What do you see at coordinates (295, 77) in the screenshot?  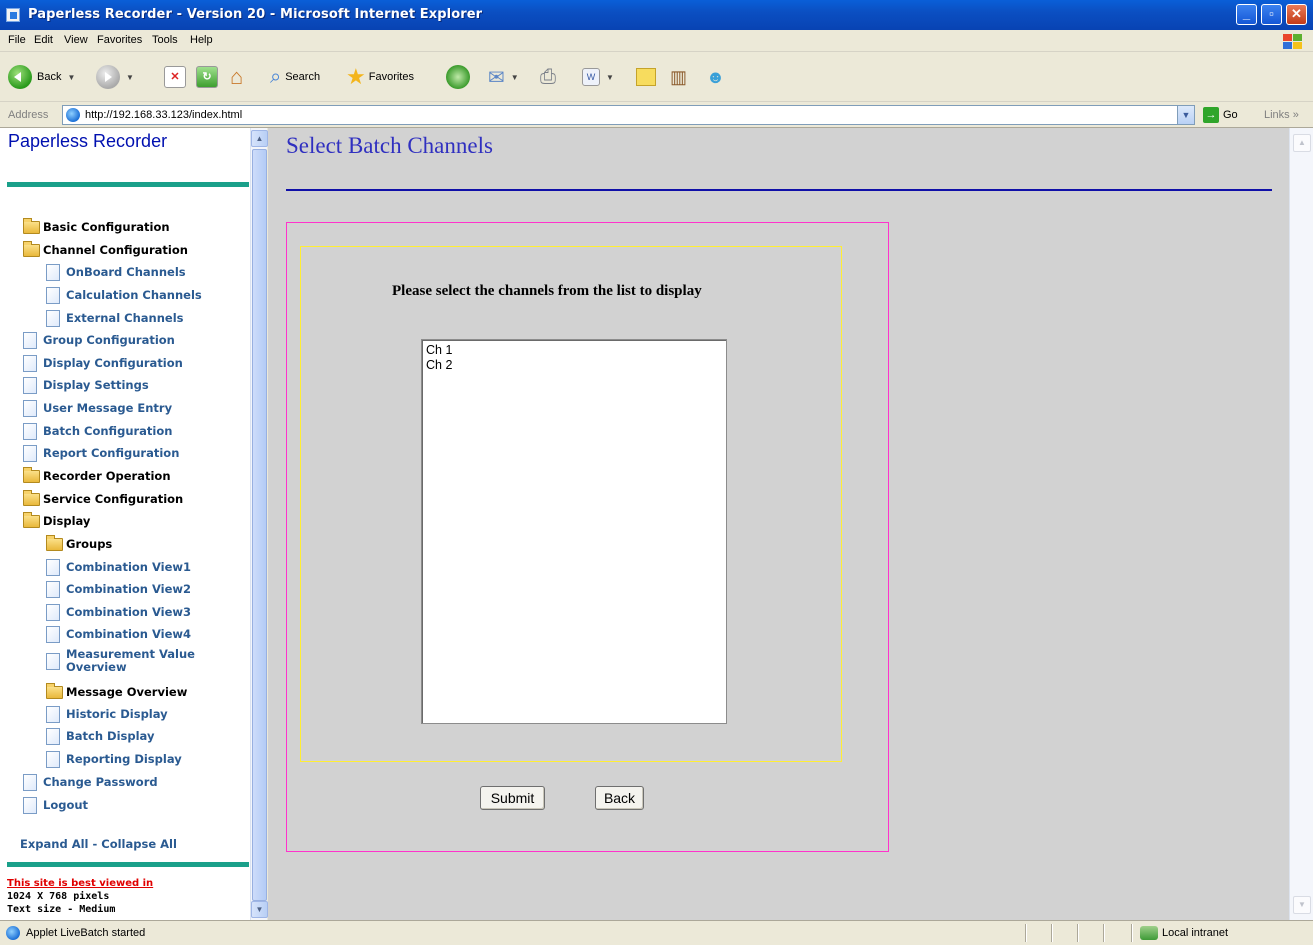 I see `search-button: ⌕ Search` at bounding box center [295, 77].